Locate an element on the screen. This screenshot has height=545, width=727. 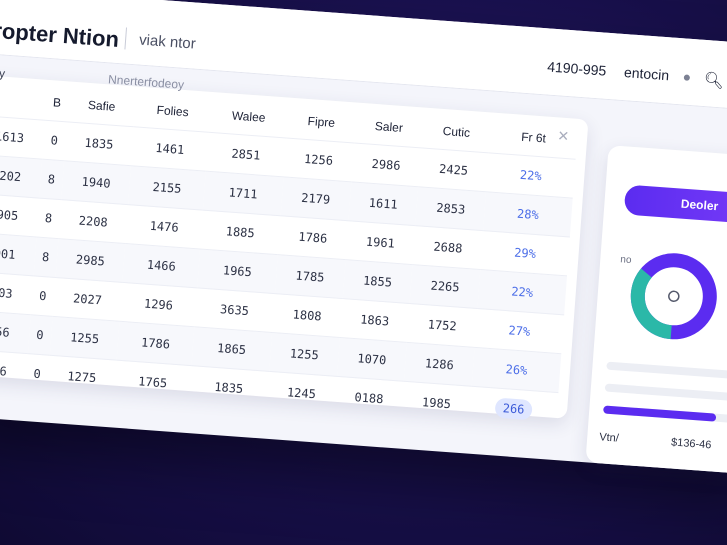
table-cell: 2688 is located at coordinates (448, 247).